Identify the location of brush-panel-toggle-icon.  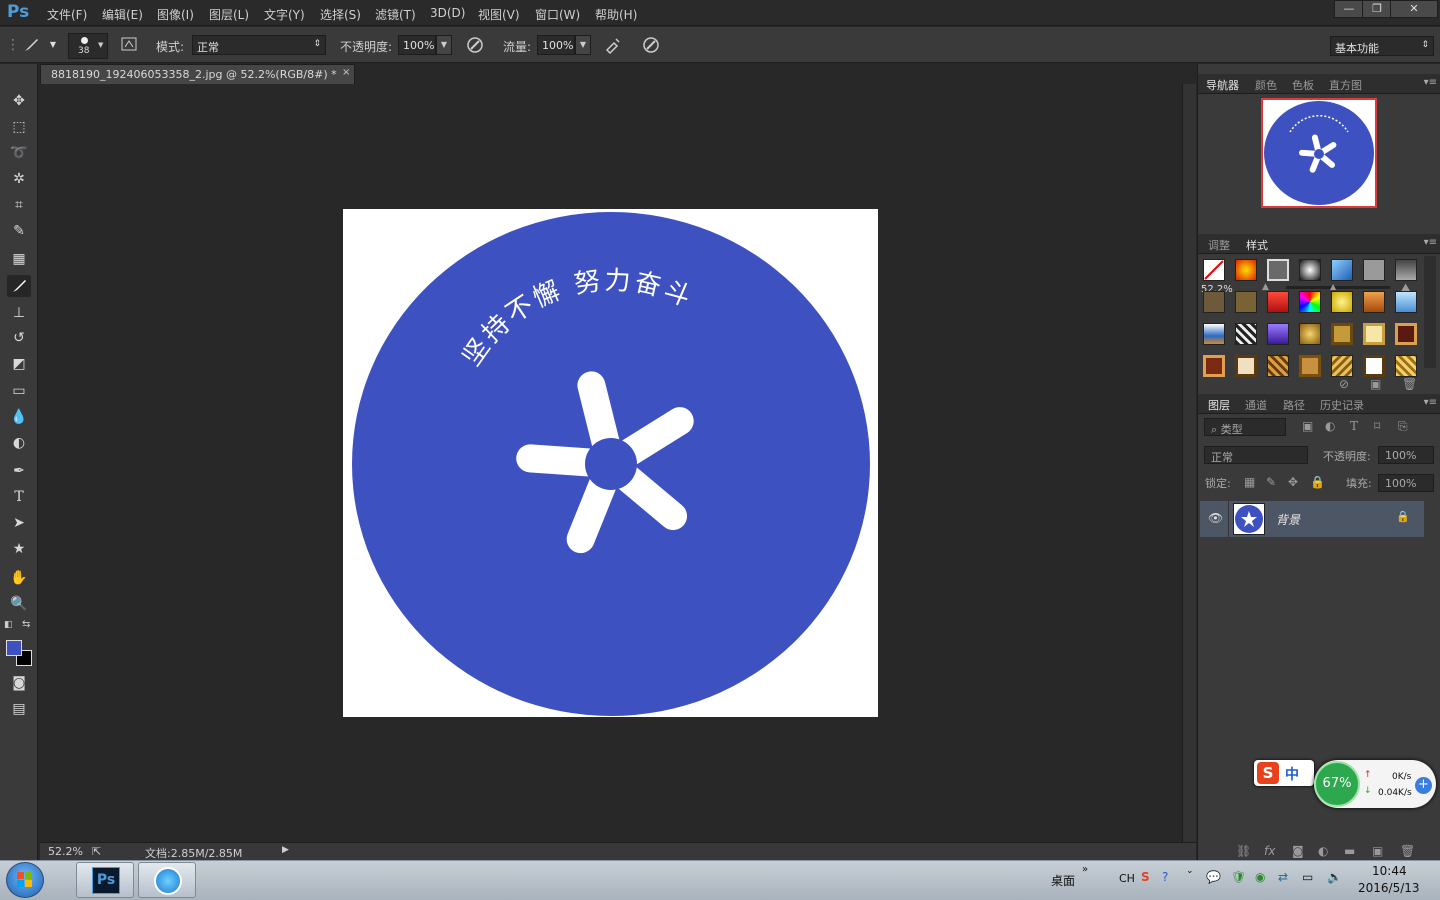
(129, 45).